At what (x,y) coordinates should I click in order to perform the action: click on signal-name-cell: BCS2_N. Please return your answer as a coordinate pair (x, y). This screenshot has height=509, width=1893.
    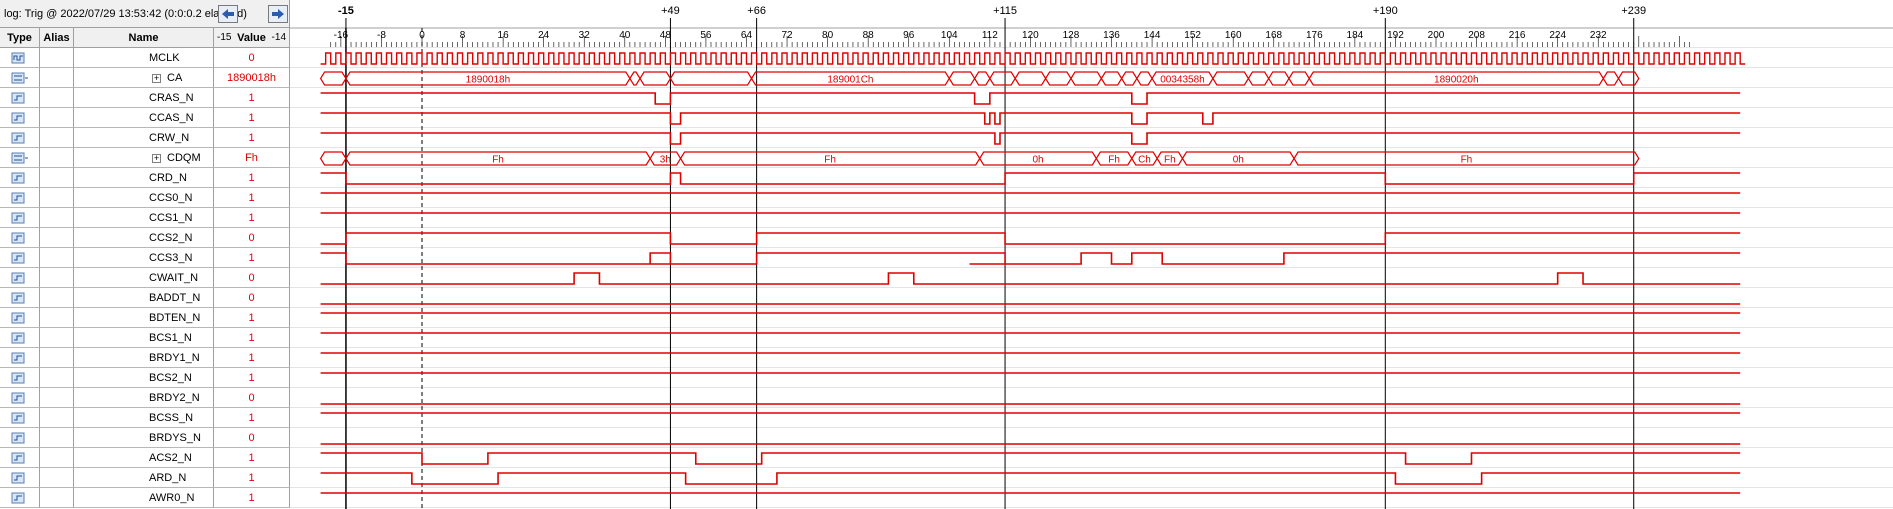
    Looking at the image, I should click on (144, 378).